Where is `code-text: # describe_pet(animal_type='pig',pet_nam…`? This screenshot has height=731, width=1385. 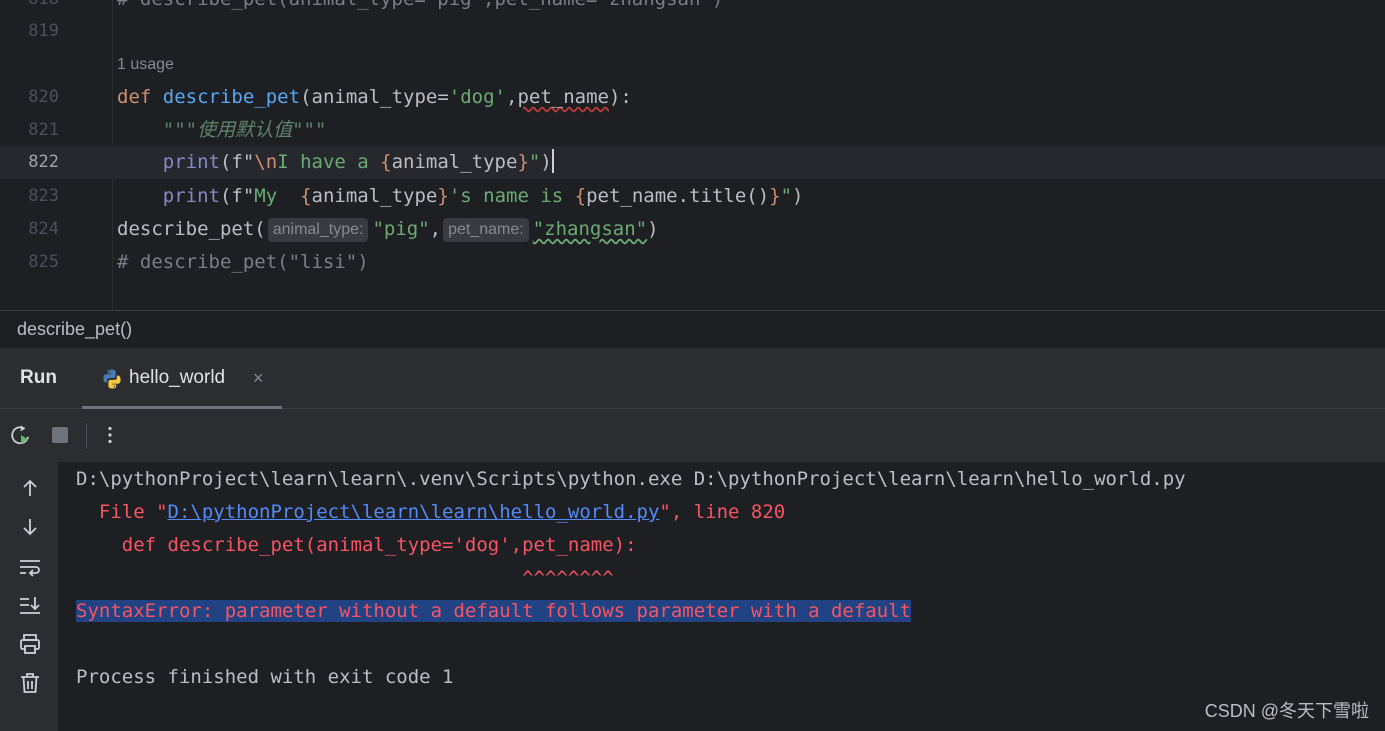
code-text: # describe_pet(animal_type='pig',pet_nam… is located at coordinates (420, 8).